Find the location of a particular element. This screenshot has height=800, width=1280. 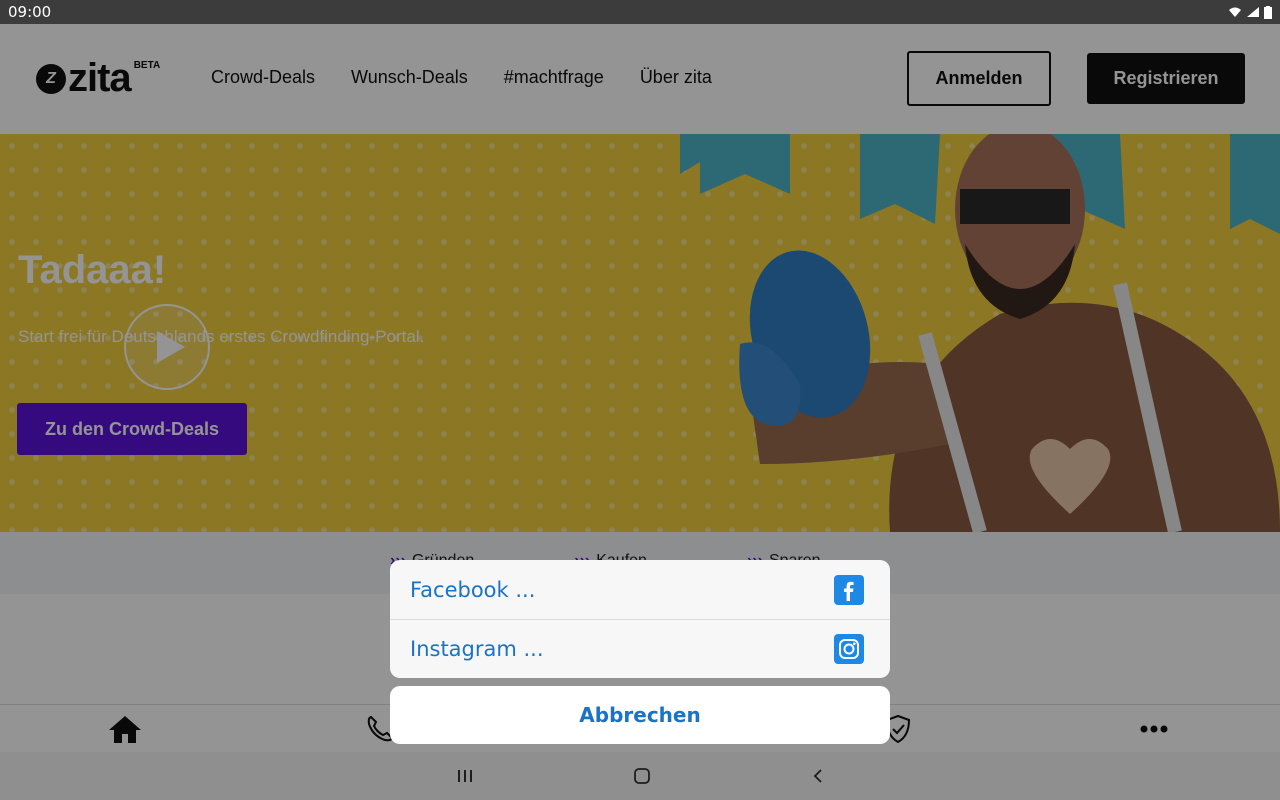

share-action-sheet: Facebook ... Instagram ... Abbrechen is located at coordinates (640, 652).